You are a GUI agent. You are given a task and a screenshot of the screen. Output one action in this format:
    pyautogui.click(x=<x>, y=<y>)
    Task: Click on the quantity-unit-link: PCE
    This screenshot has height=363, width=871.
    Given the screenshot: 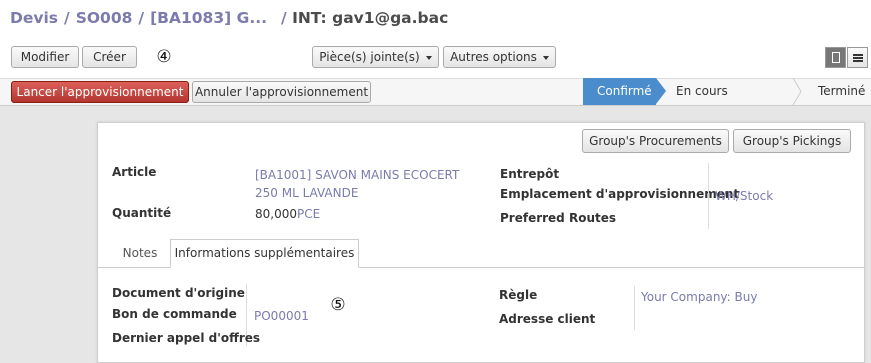 What is the action you would take?
    pyautogui.click(x=308, y=214)
    